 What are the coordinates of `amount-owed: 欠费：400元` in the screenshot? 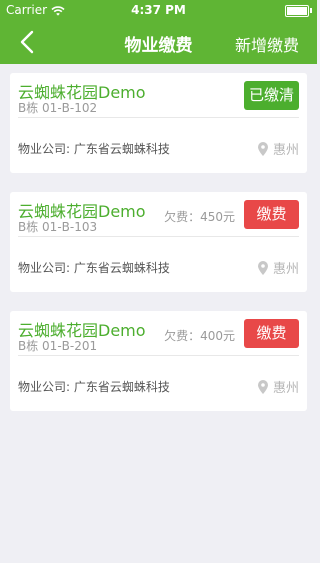 It's located at (199, 336).